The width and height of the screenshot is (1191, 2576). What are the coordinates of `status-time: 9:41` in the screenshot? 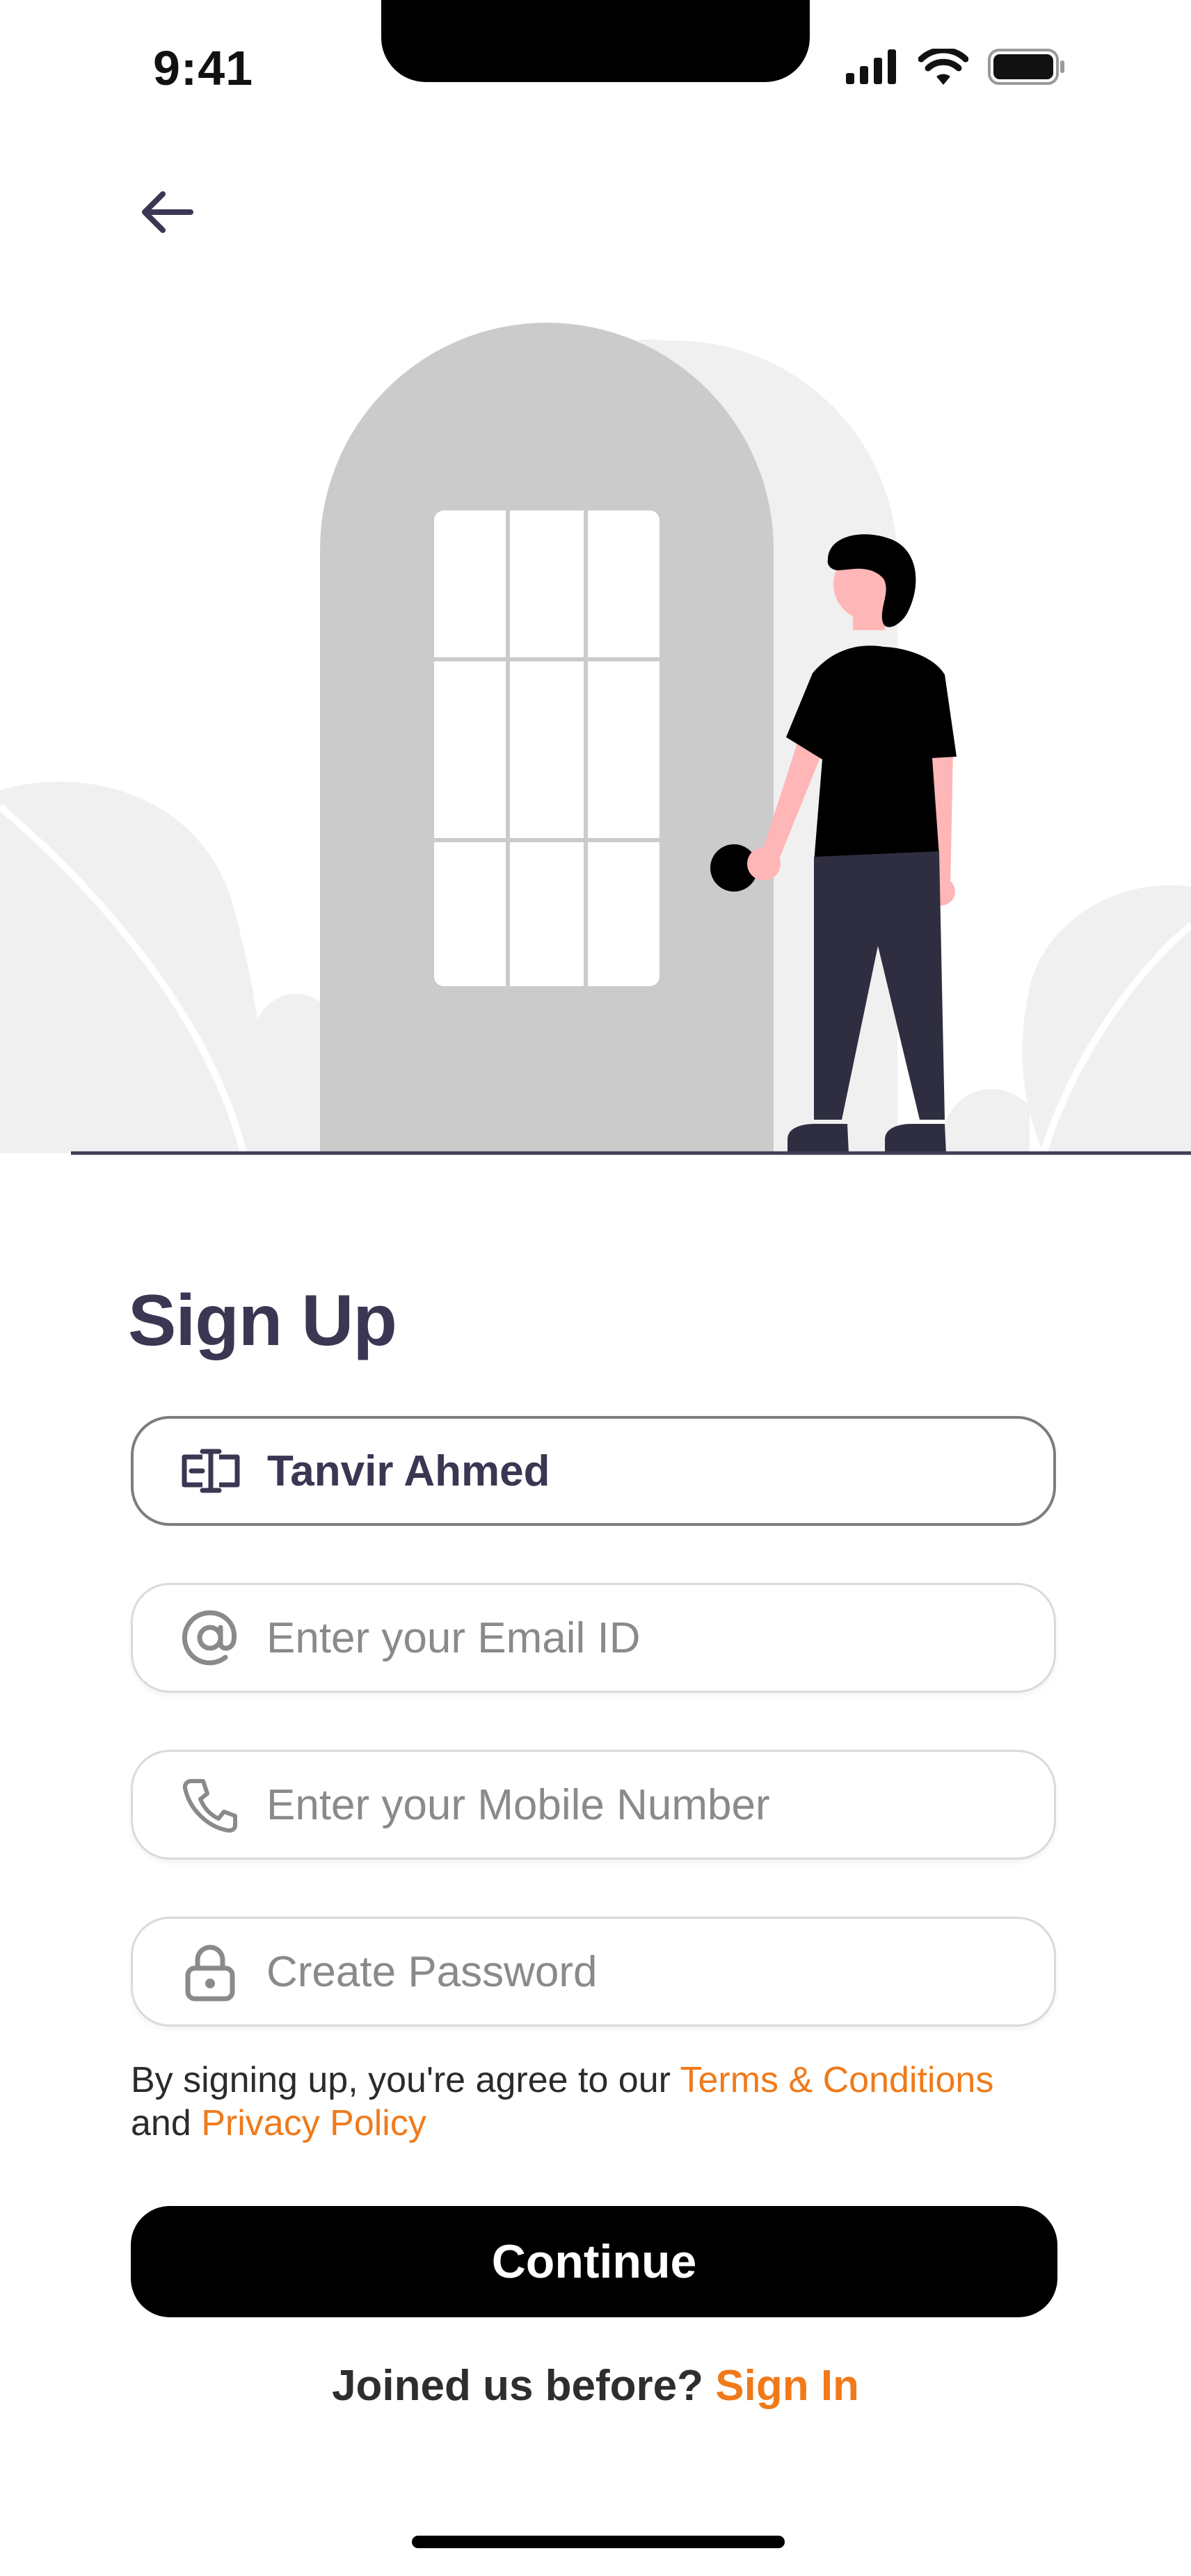 It's located at (204, 68).